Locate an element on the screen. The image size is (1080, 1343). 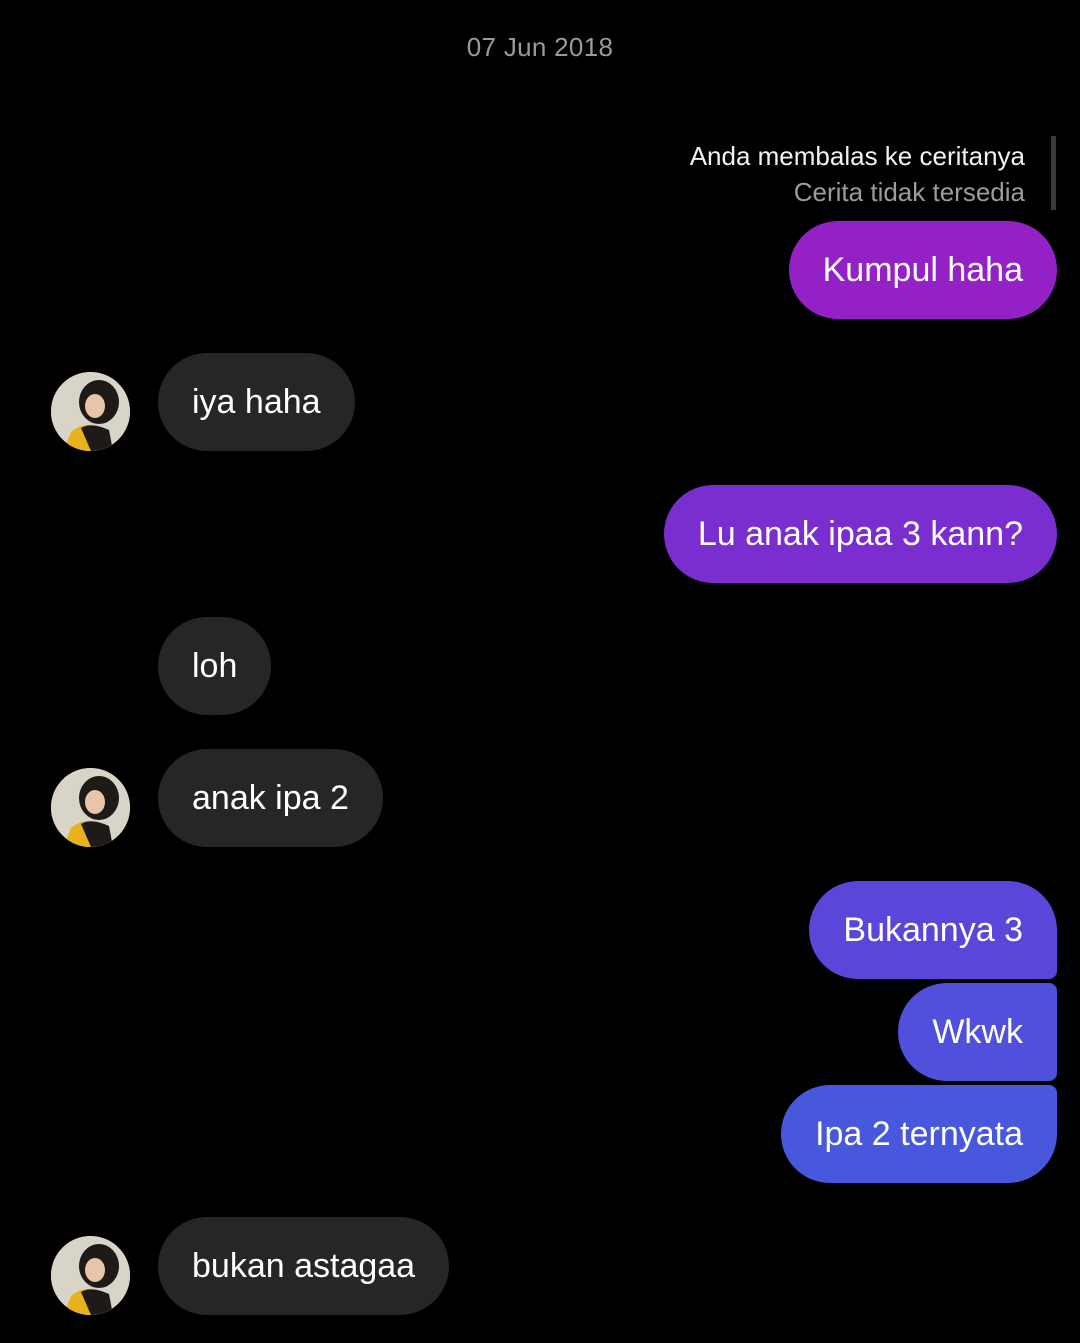
story-reply-title: Anda membalas ke ceritanya is located at coordinates (857, 156).